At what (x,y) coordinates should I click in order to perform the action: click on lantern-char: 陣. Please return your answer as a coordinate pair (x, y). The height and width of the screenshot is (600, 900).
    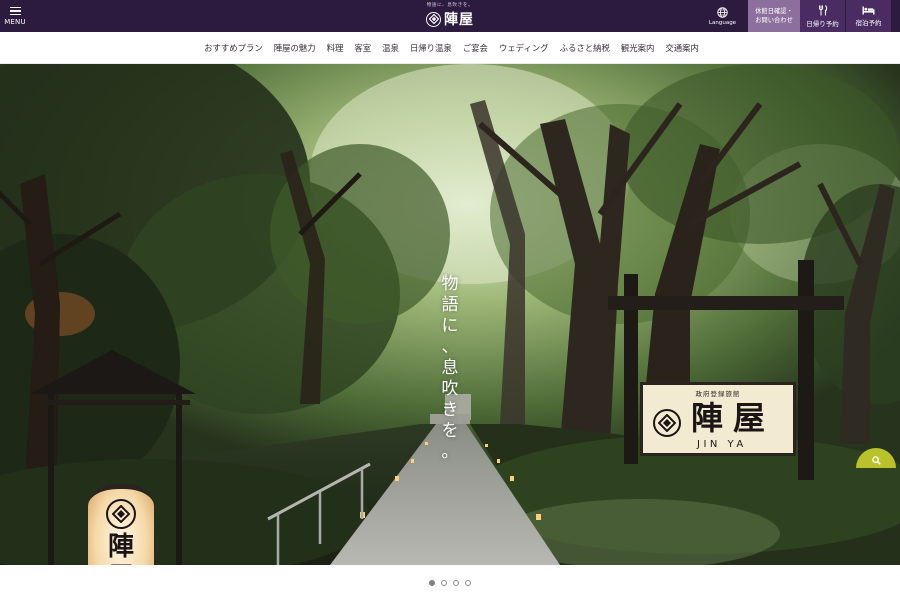
    Looking at the image, I should click on (120, 547).